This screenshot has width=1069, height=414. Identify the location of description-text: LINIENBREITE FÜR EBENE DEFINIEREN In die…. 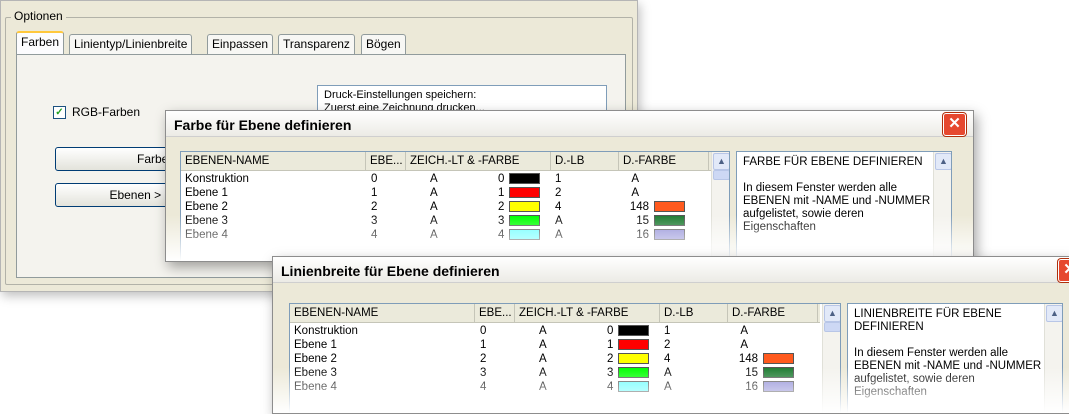
(949, 360).